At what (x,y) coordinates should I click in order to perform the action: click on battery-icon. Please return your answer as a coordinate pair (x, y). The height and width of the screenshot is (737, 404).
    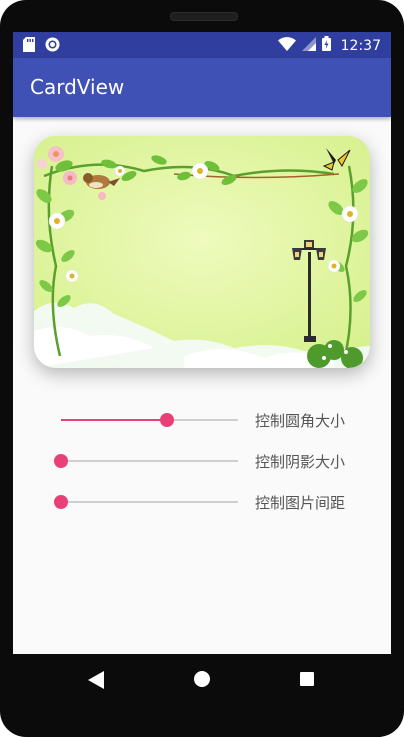
    Looking at the image, I should click on (326, 45).